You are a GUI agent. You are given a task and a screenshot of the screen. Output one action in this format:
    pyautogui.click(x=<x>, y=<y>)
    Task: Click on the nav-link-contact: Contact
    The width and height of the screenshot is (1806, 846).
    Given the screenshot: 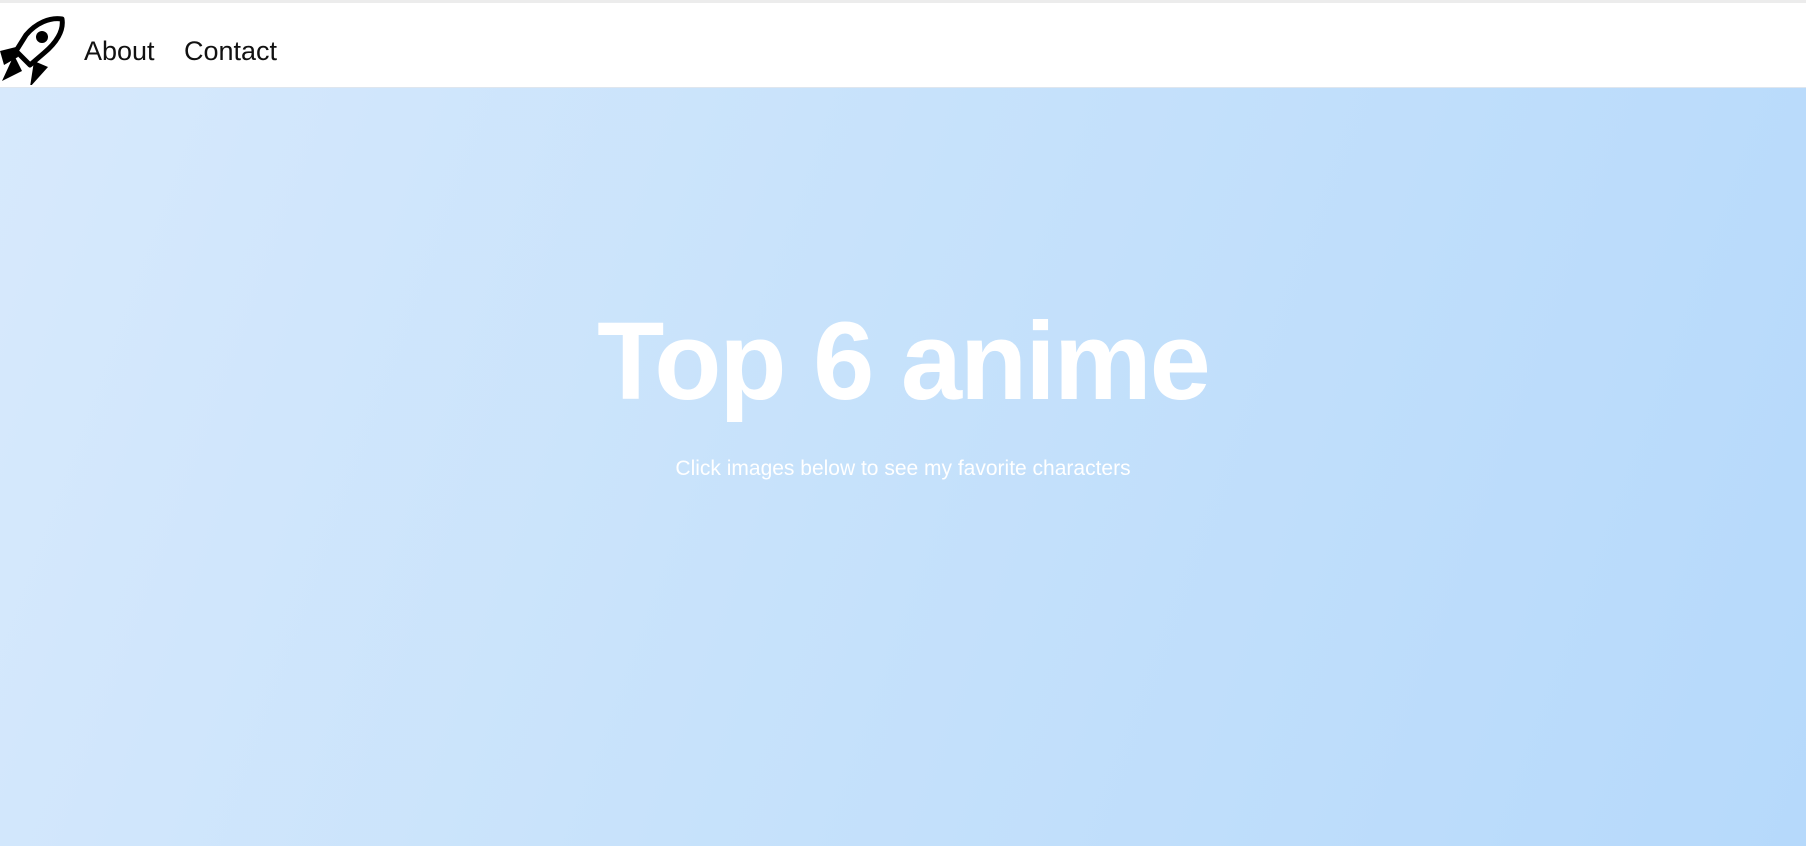 What is the action you would take?
    pyautogui.click(x=230, y=51)
    